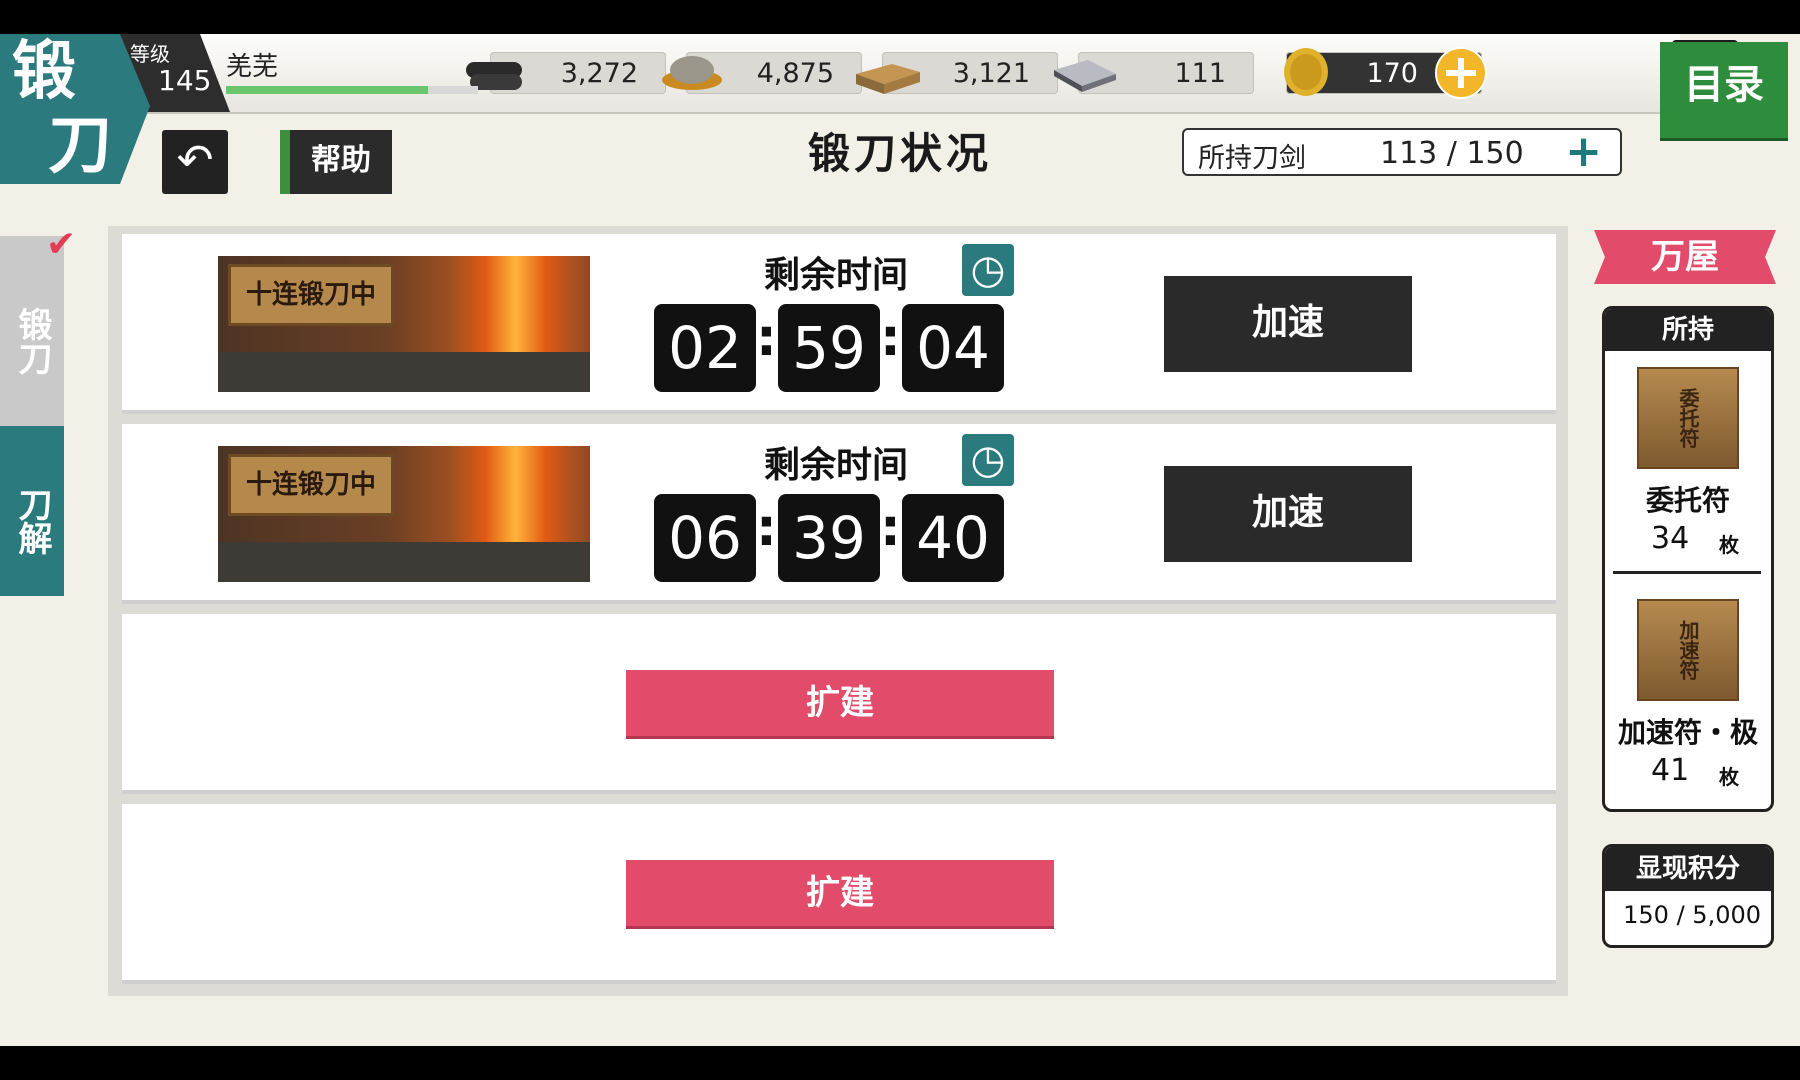  I want to click on resource-steel: 4,875, so click(762, 73).